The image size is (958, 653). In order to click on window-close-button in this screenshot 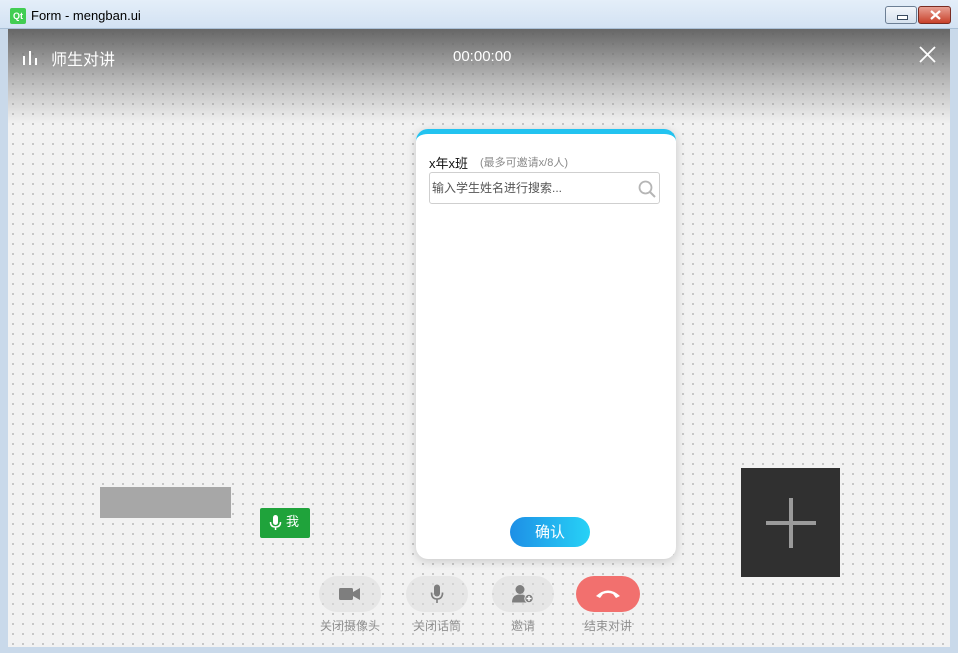, I will do `click(934, 15)`.